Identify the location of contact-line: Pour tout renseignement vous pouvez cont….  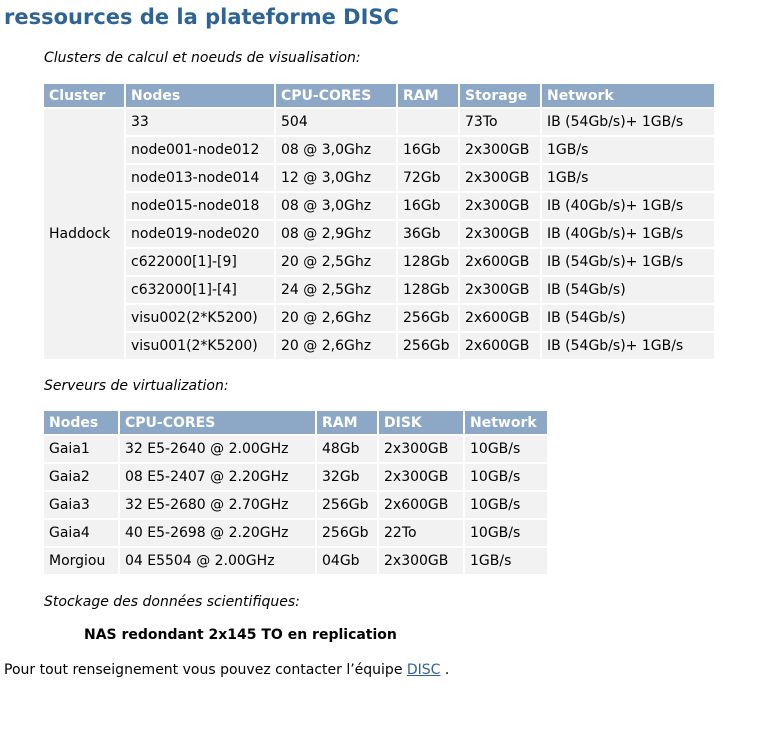
(226, 670).